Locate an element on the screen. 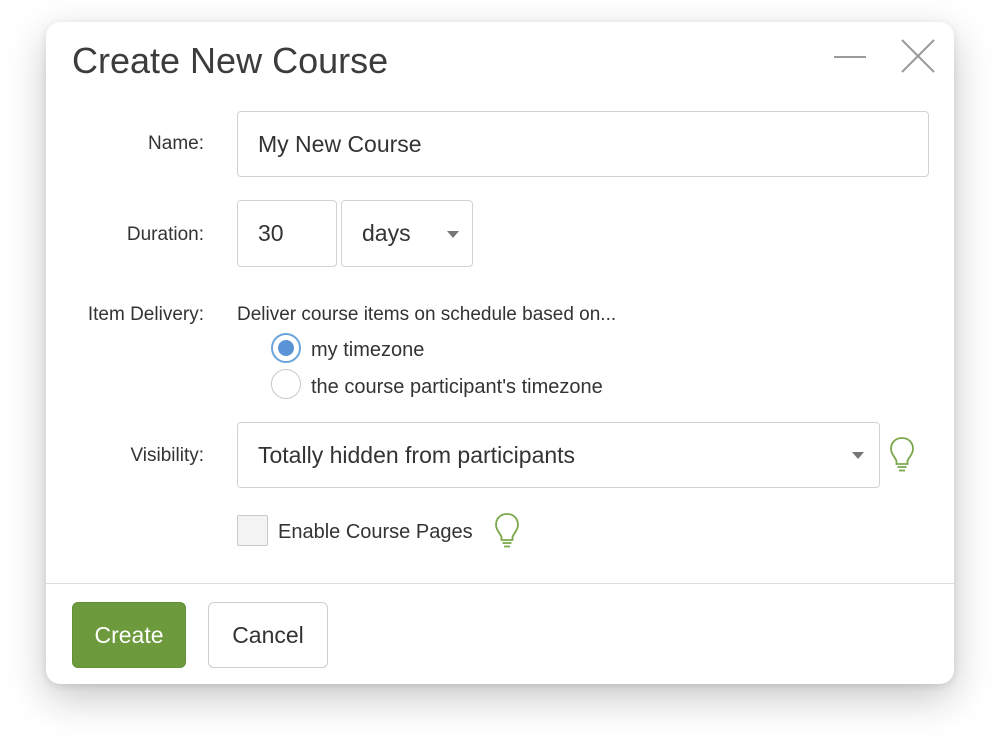 This screenshot has height=755, width=1000. duration-unit-select: days is located at coordinates (407, 233).